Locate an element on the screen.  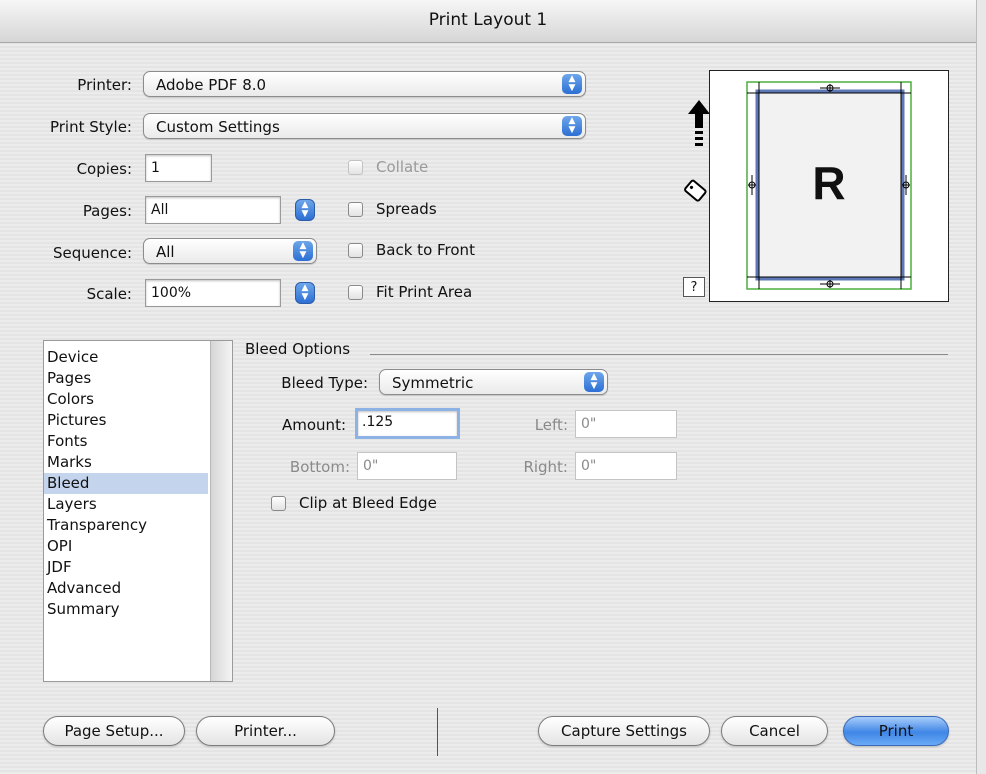
spreads-label: Spreads is located at coordinates (406, 209).